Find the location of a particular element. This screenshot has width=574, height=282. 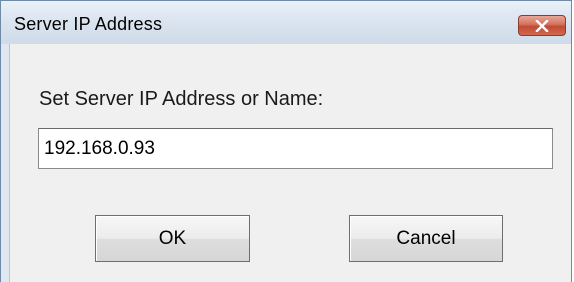

server-address-input is located at coordinates (295, 148).